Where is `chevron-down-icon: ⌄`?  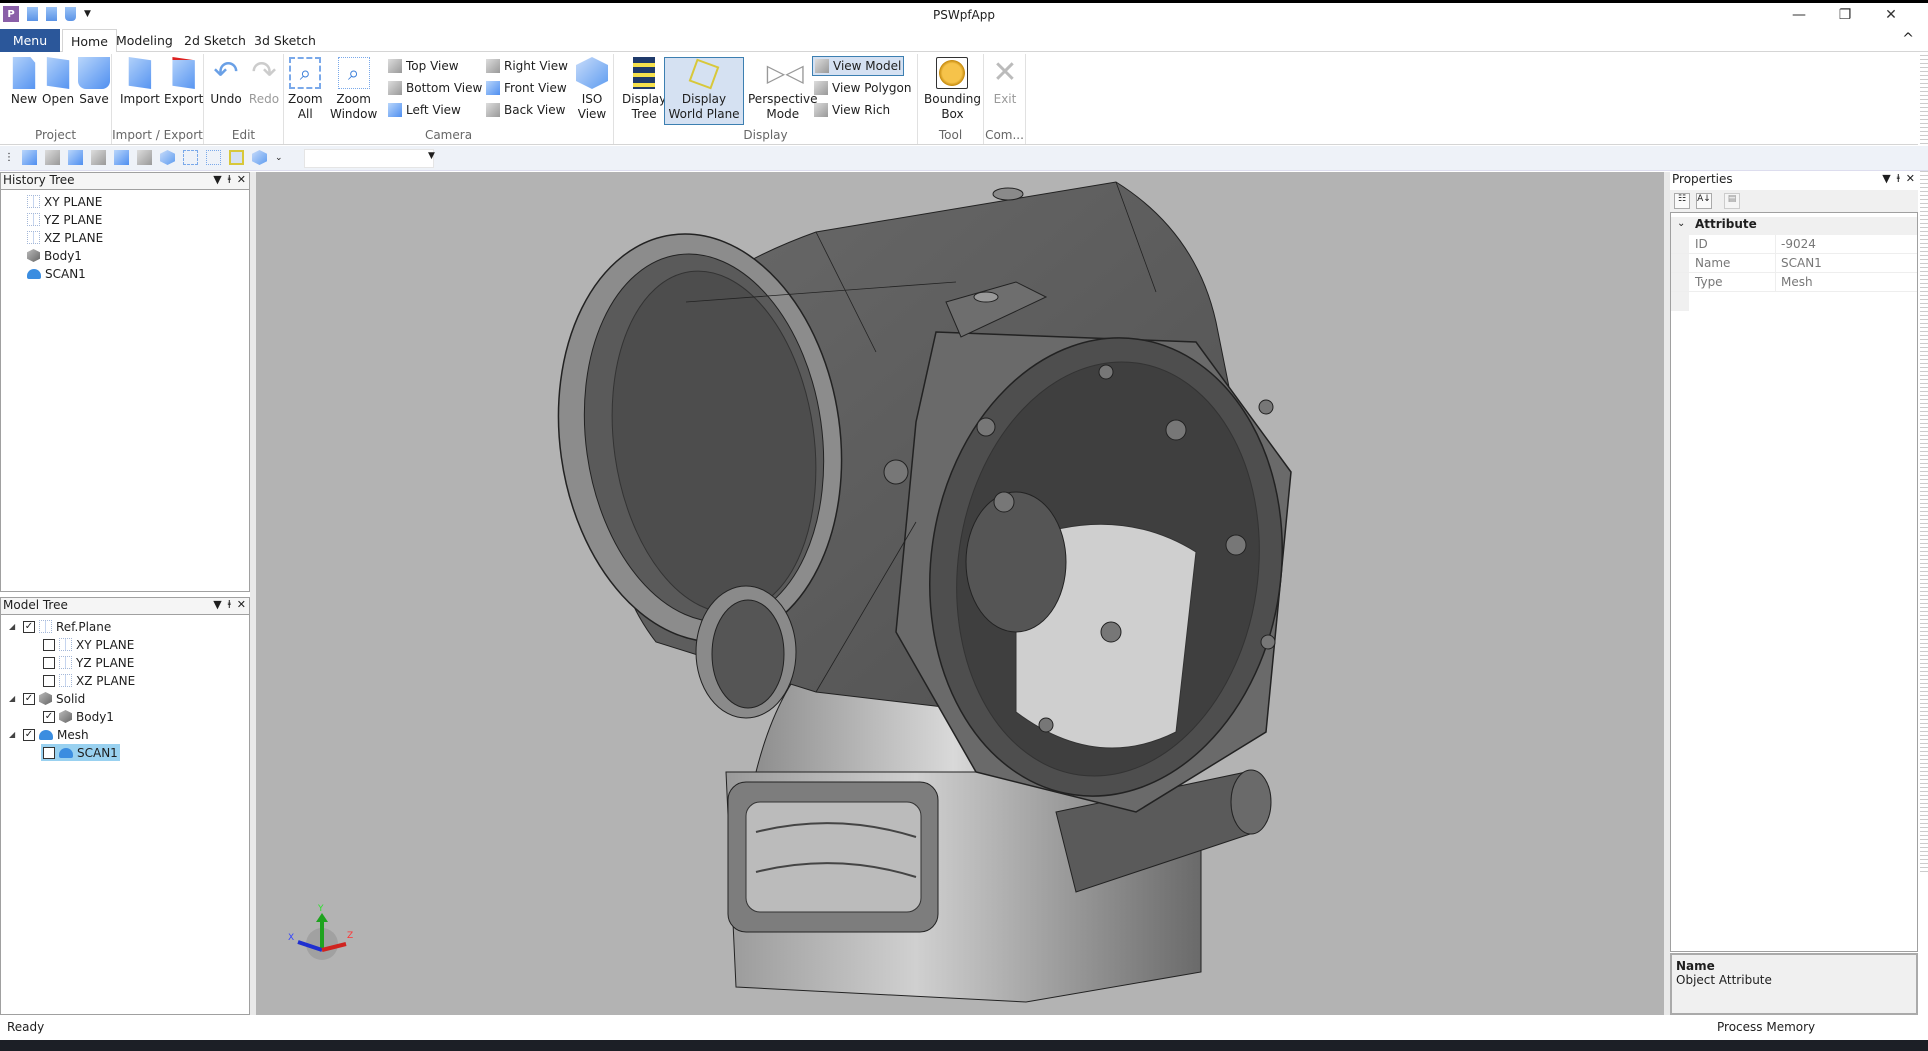
chevron-down-icon: ⌄ is located at coordinates (1681, 223).